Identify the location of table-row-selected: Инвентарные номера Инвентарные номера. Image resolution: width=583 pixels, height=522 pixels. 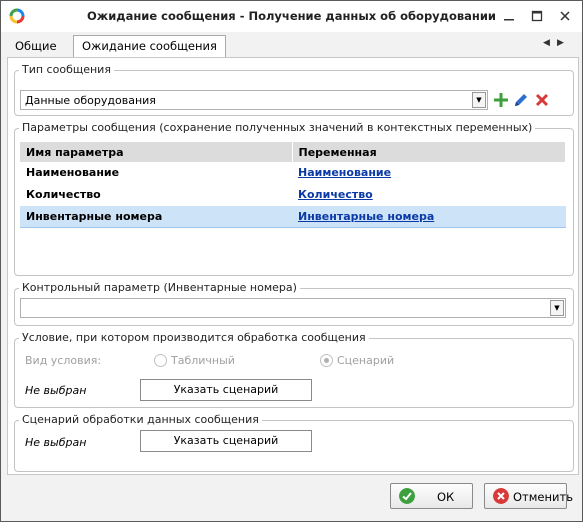
(293, 216).